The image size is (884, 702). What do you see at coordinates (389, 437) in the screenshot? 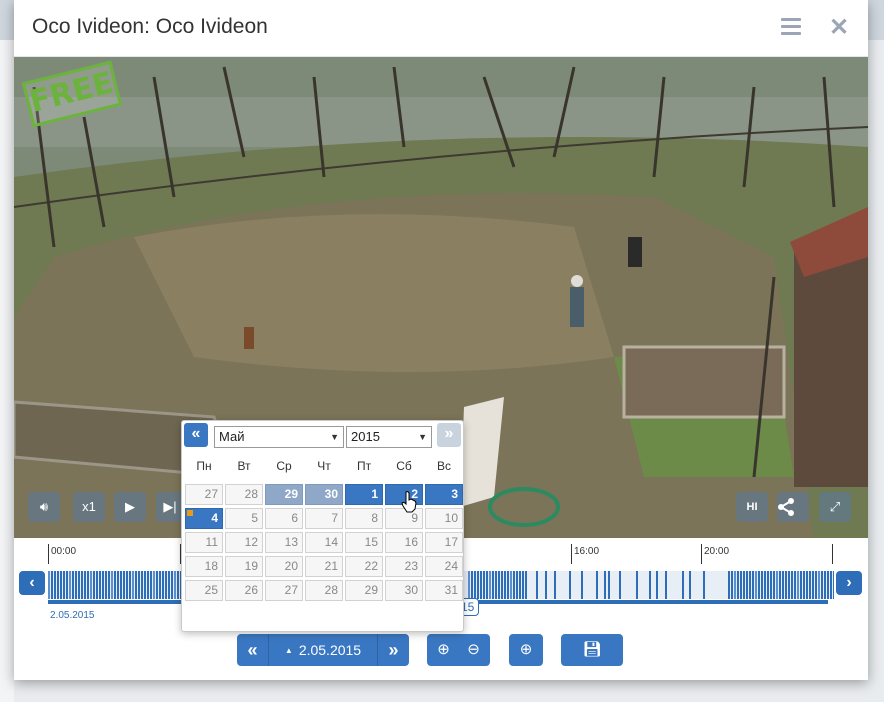
I see `year-select: 2015 ▼` at bounding box center [389, 437].